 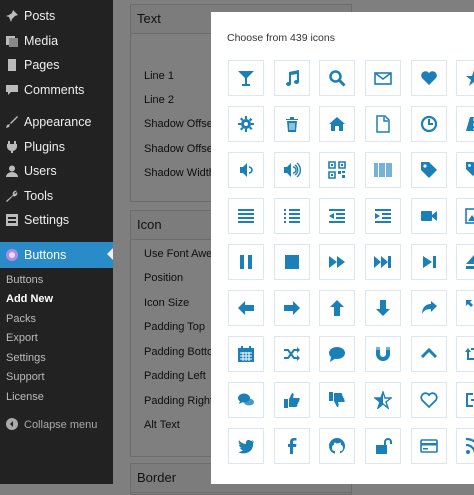 I want to click on submenu-item-buttons: Buttons, so click(x=24, y=280).